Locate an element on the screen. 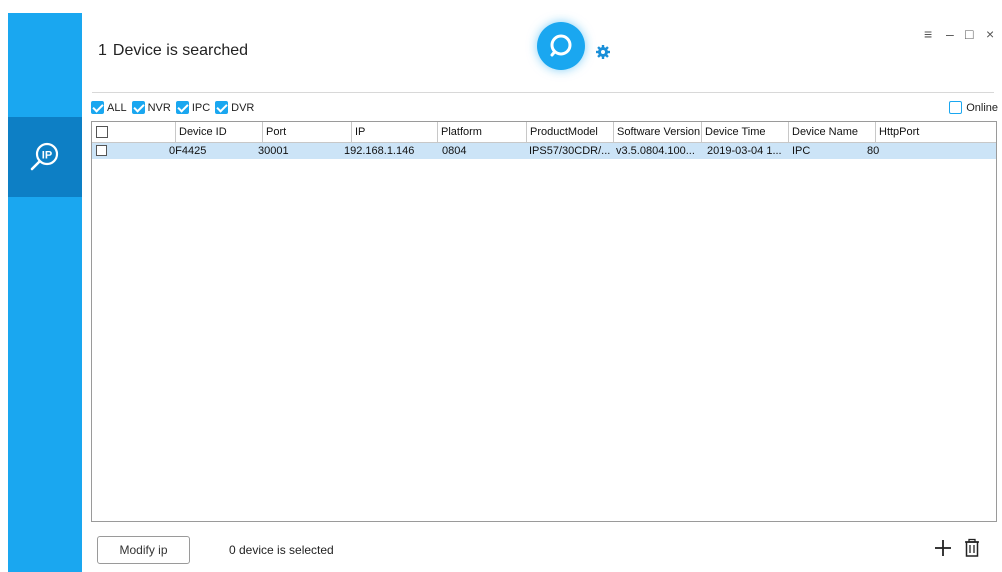 The width and height of the screenshot is (1002, 572). filter-all: ALL is located at coordinates (109, 107).